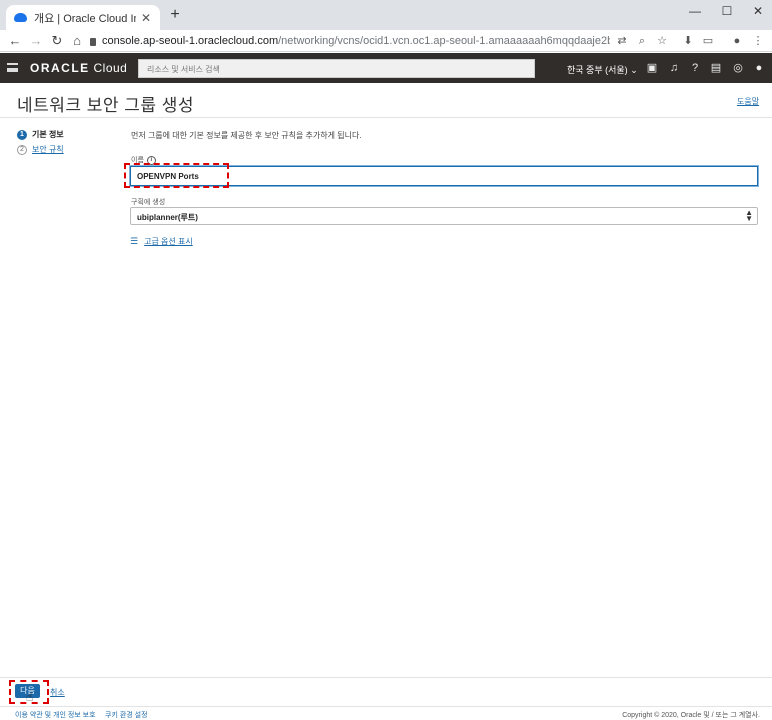 This screenshot has width=772, height=720. I want to click on oracle-cloud-logo: ORACLE Cloud, so click(78, 68).